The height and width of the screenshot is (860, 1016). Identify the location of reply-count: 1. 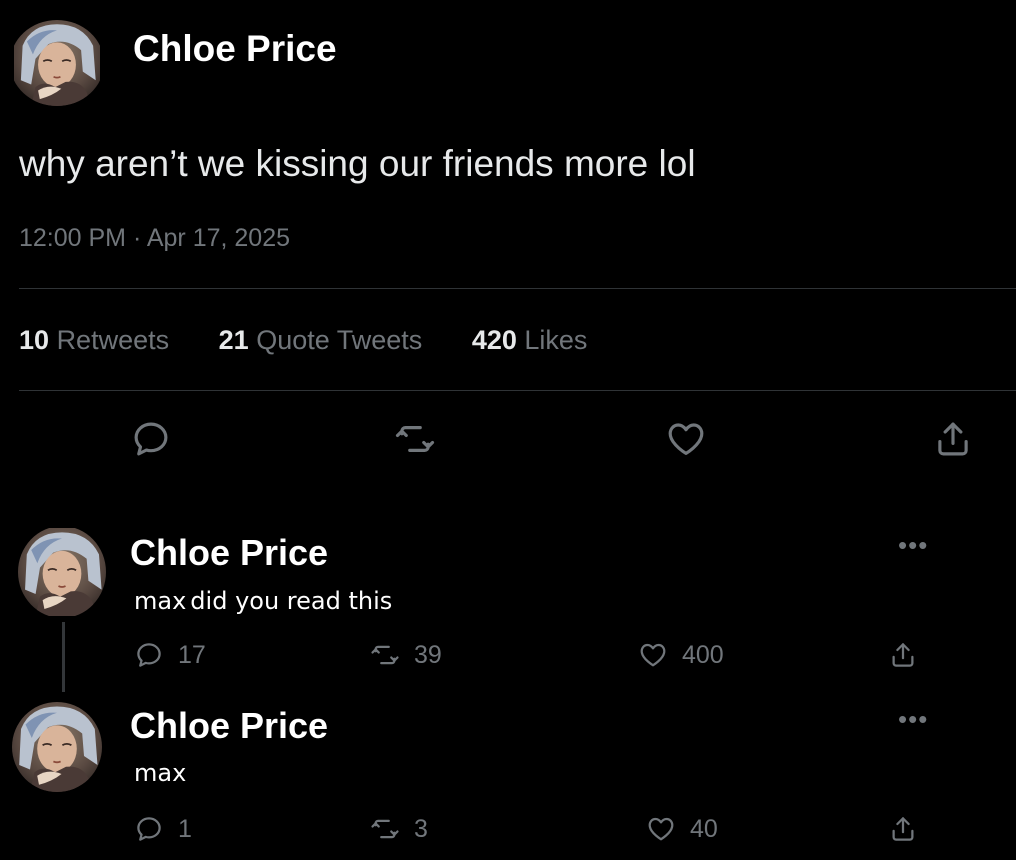
(185, 828).